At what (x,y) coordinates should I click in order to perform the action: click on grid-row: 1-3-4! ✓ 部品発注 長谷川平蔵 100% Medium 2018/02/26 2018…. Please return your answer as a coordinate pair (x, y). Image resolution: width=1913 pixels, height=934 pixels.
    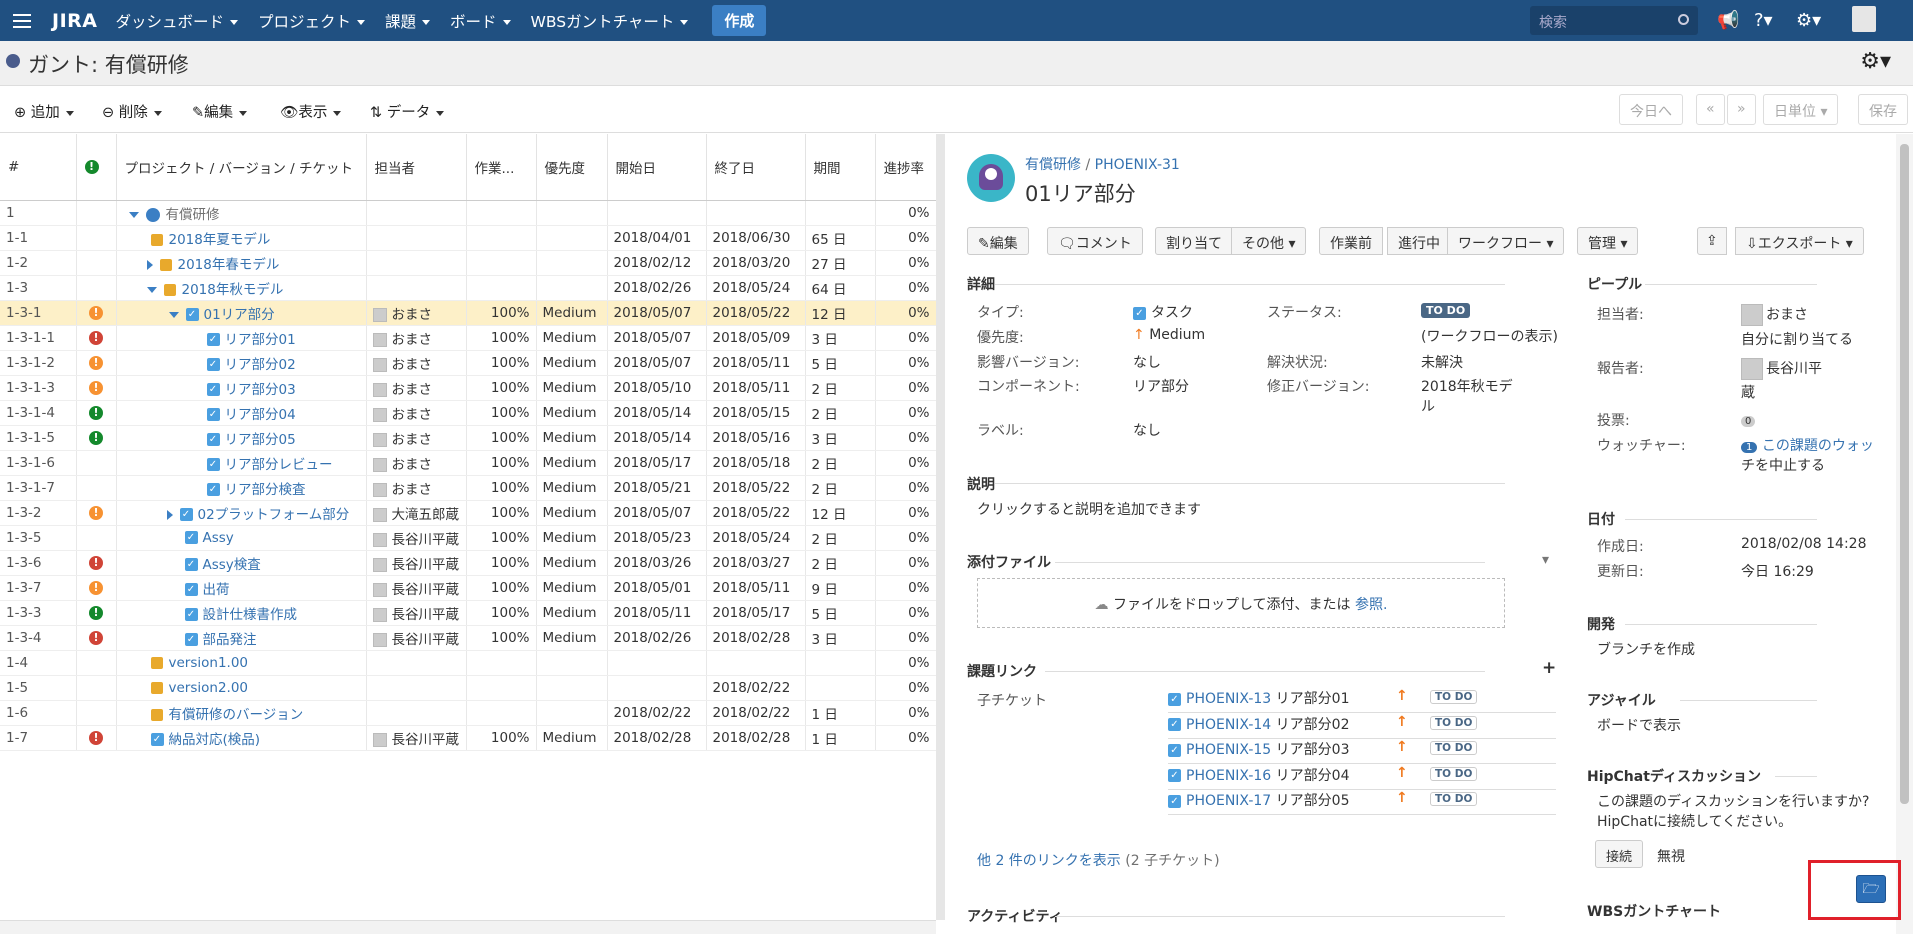
    Looking at the image, I should click on (468, 638).